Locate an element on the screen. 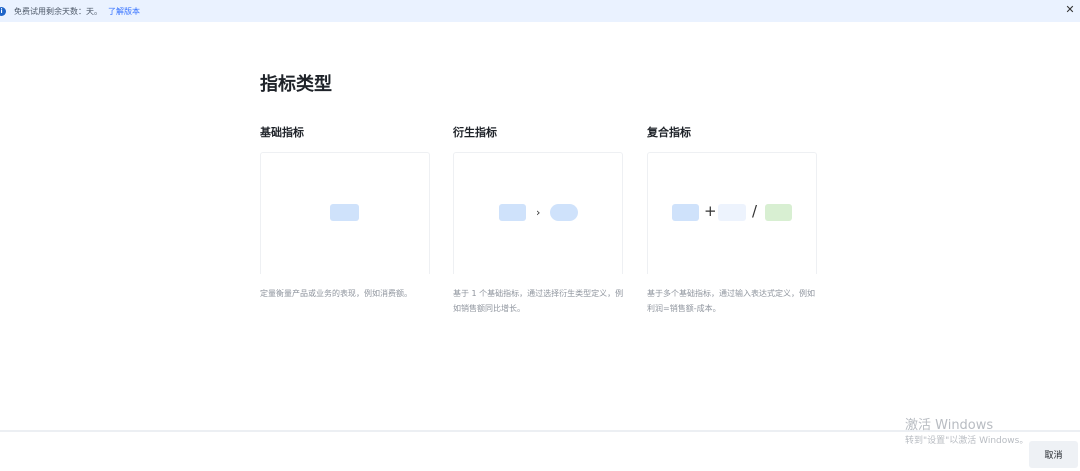 The height and width of the screenshot is (471, 1080). divide-operator: / is located at coordinates (755, 211).